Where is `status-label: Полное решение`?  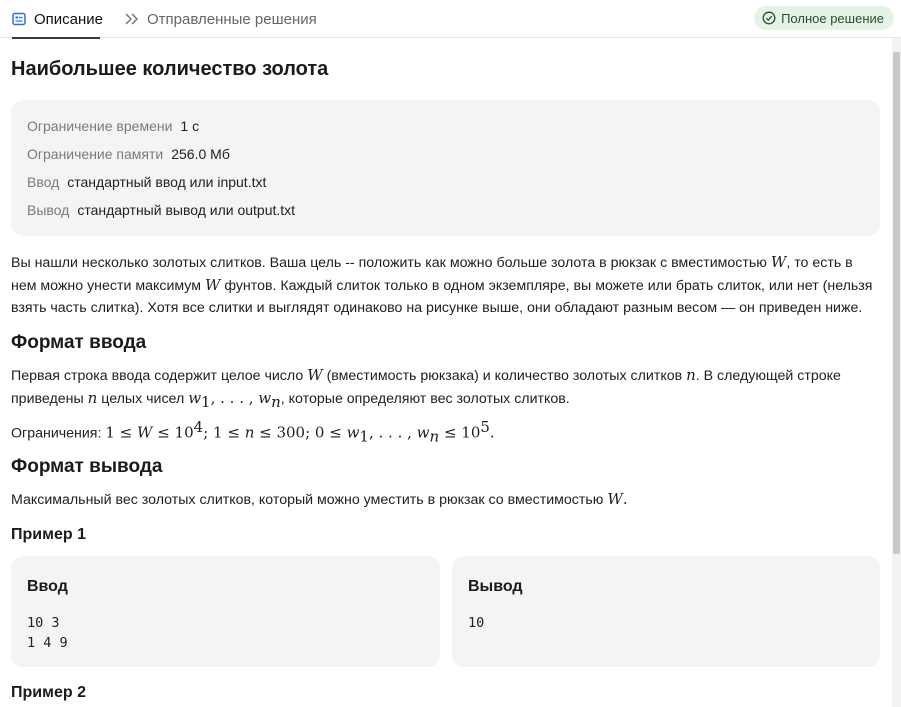
status-label: Полное решение is located at coordinates (832, 18).